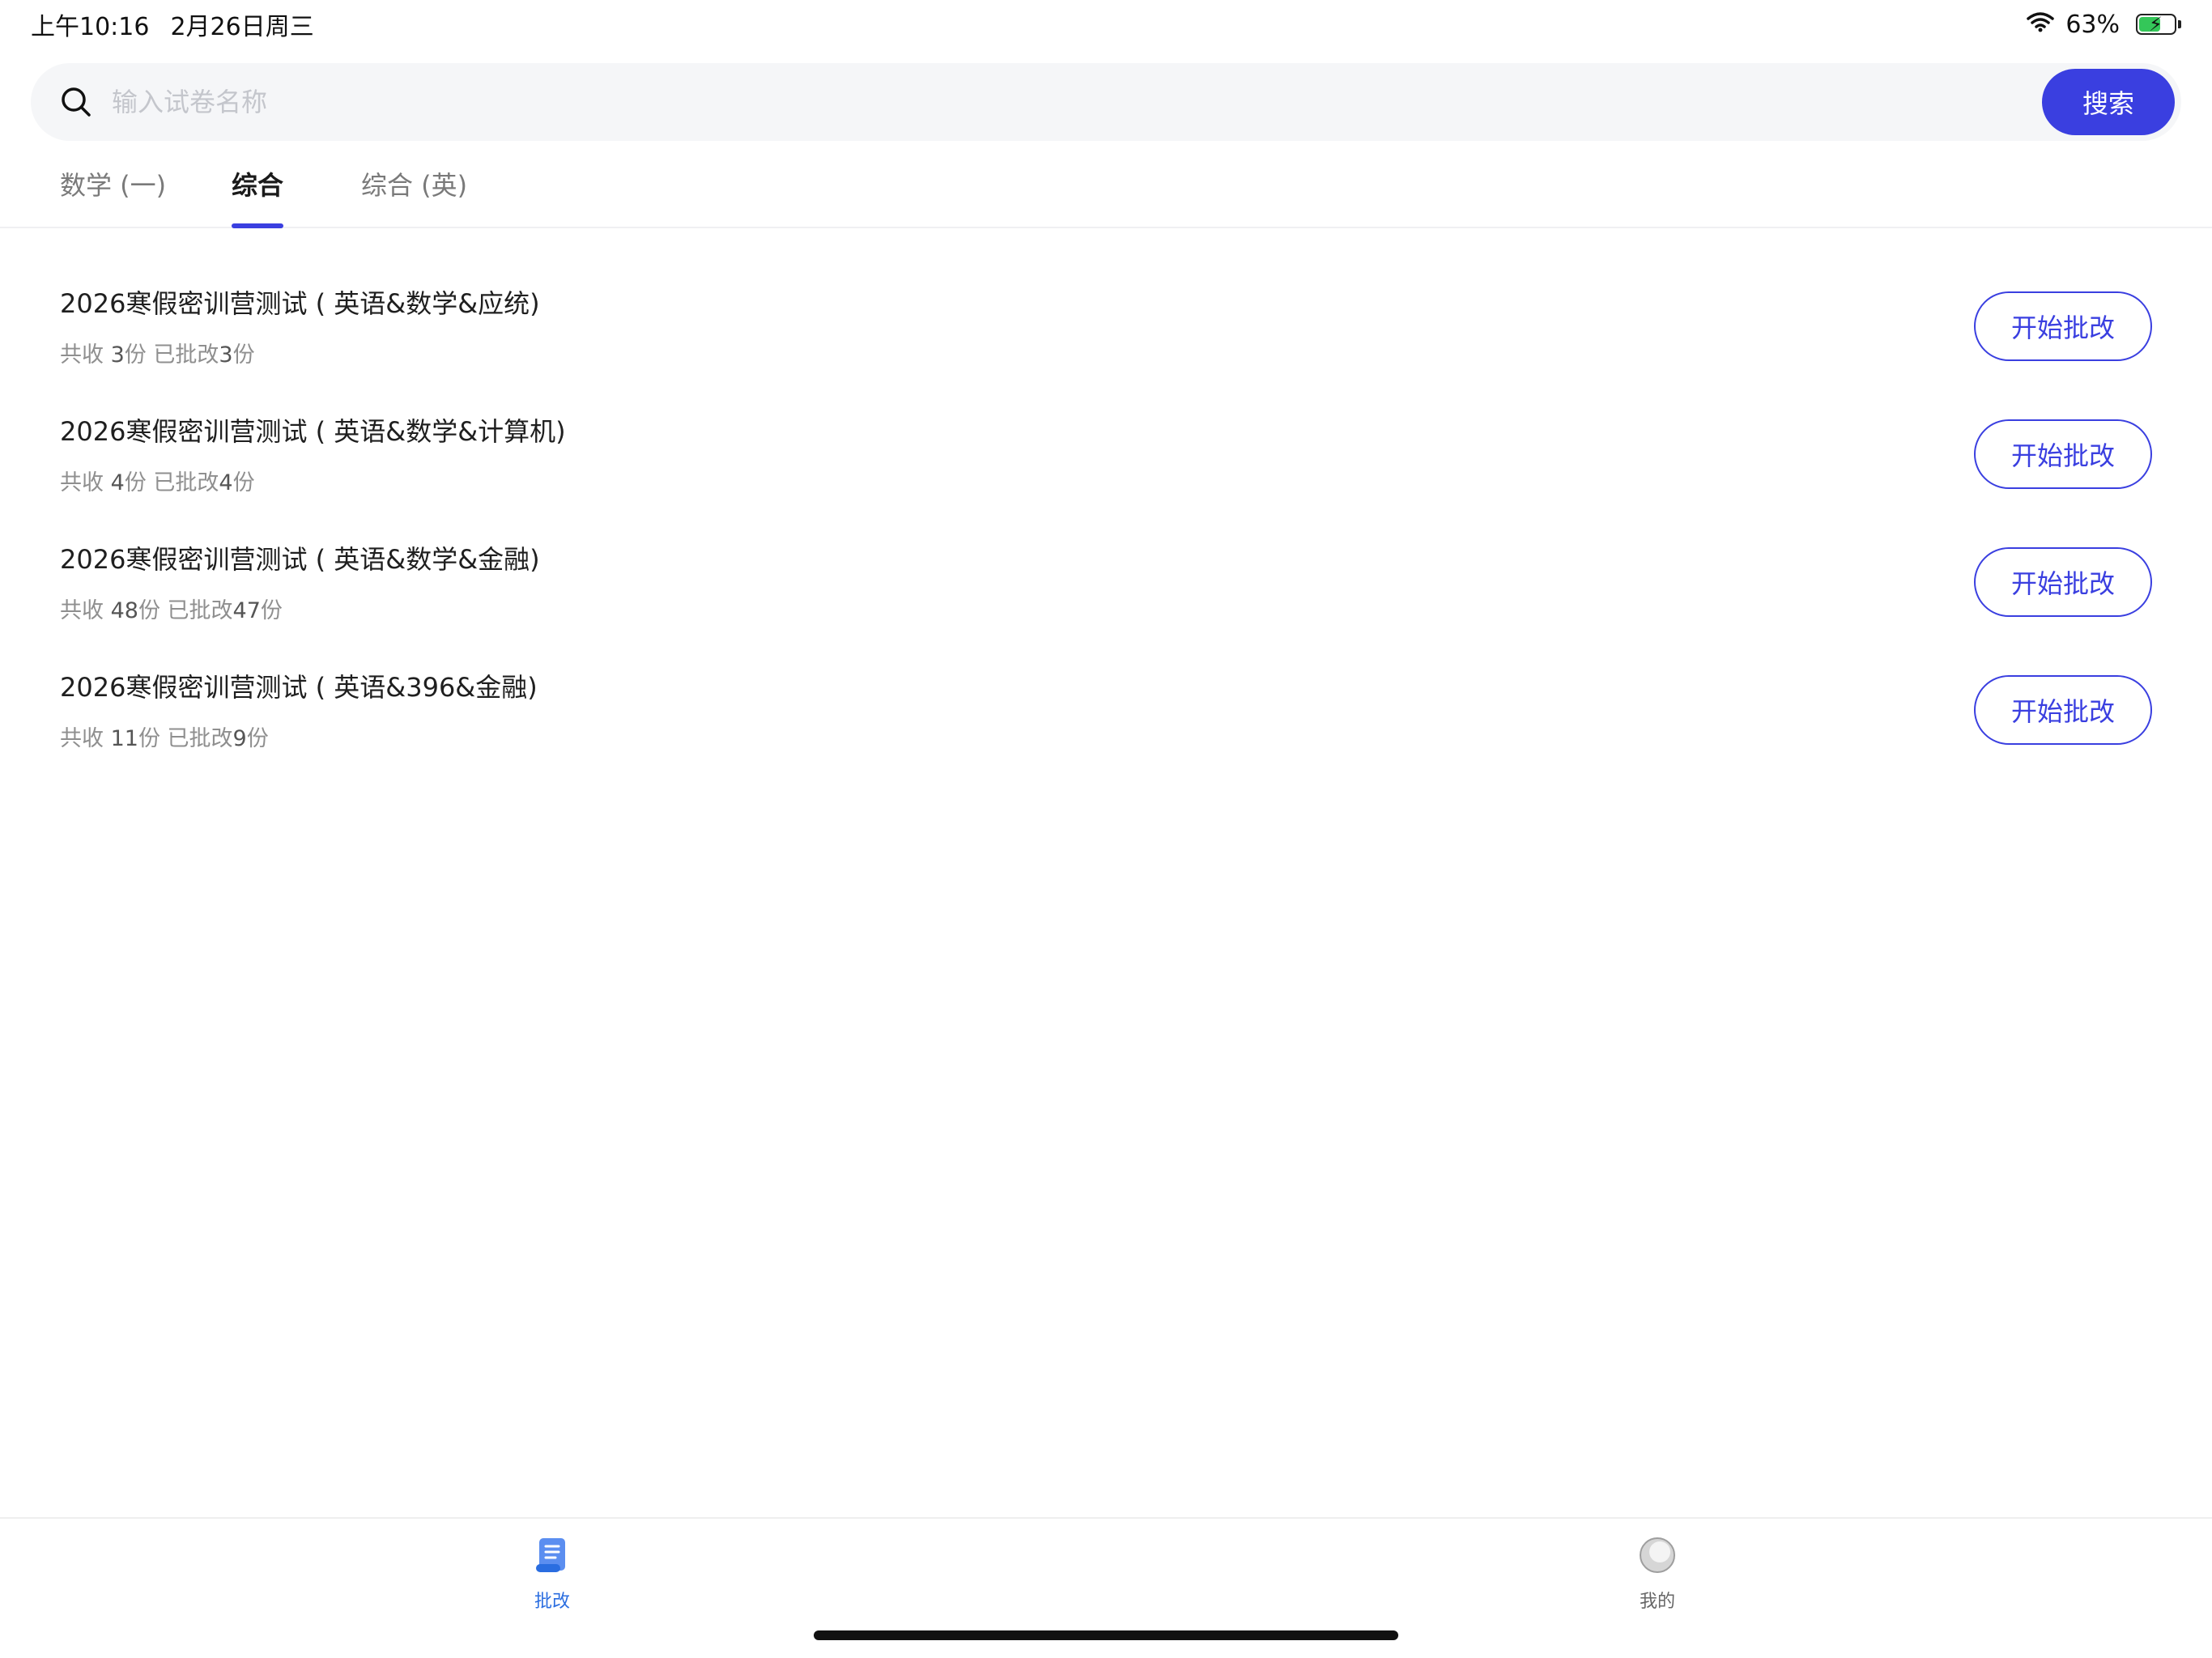 This screenshot has height=1658, width=2212. What do you see at coordinates (552, 1602) in the screenshot?
I see `nav-label: 批改` at bounding box center [552, 1602].